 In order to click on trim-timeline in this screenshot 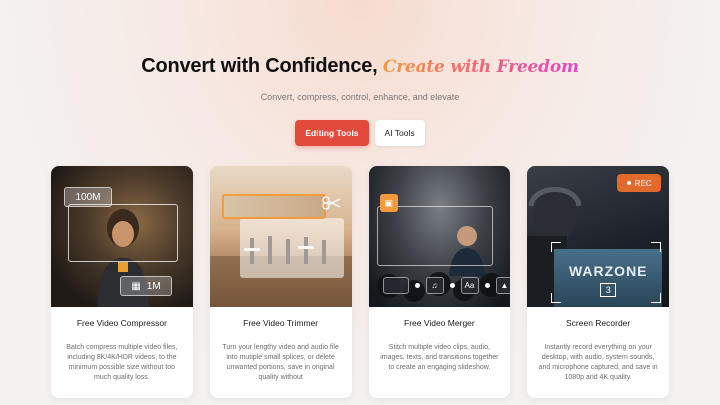, I will do `click(273, 206)`.